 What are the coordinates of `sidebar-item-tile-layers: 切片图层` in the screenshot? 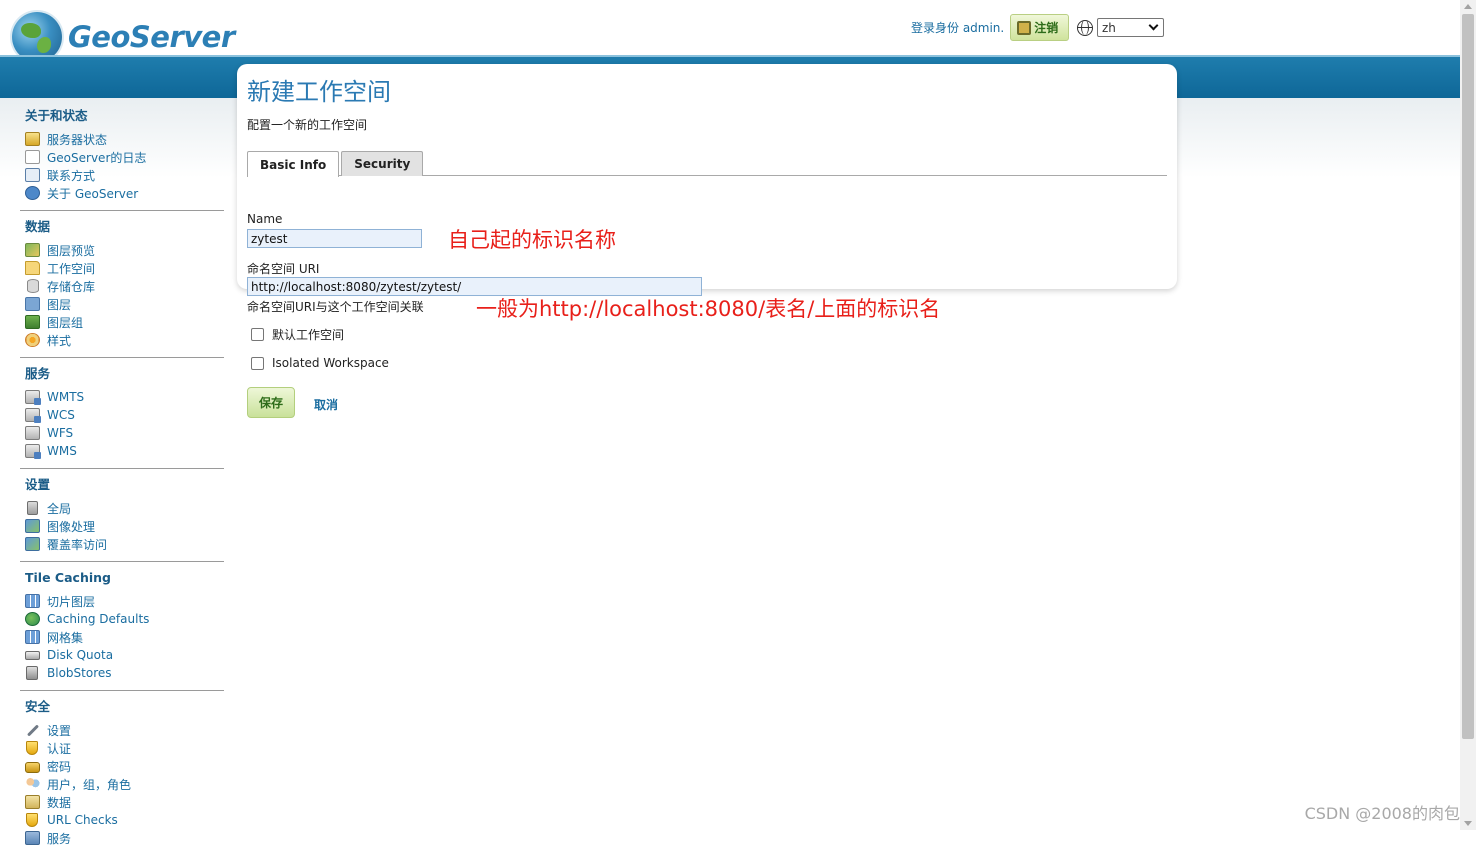 It's located at (124, 601).